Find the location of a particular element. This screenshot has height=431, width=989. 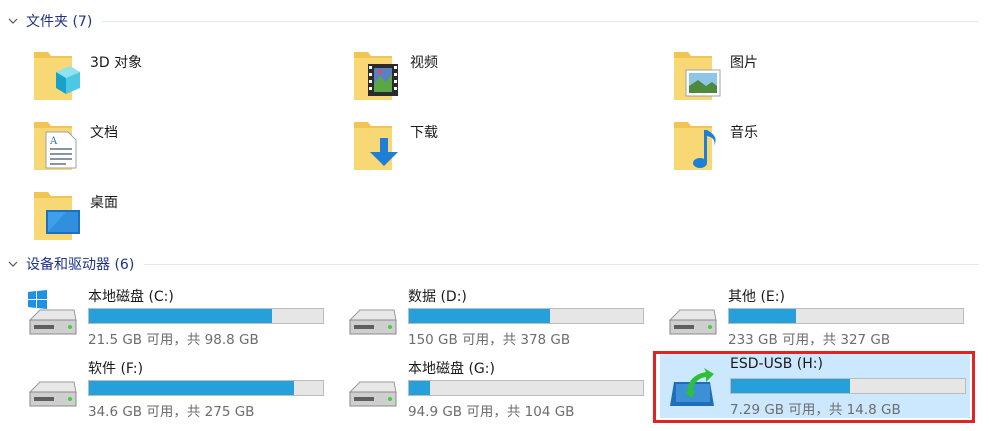

folder-label: 3D 对象 is located at coordinates (116, 63).